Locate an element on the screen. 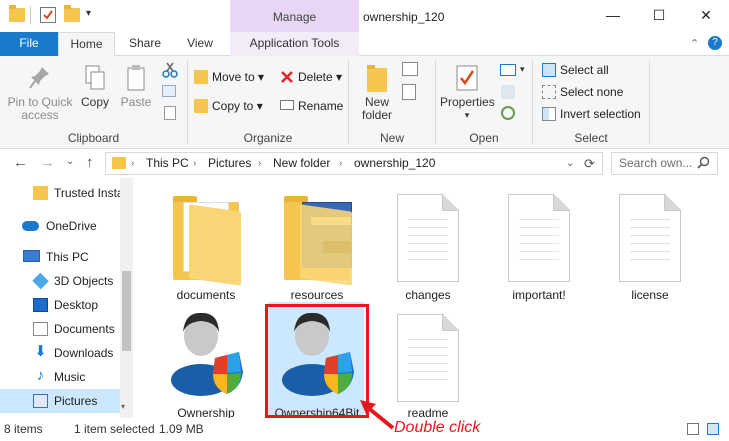  recent-locations-icon: ⌄ is located at coordinates (70, 161).